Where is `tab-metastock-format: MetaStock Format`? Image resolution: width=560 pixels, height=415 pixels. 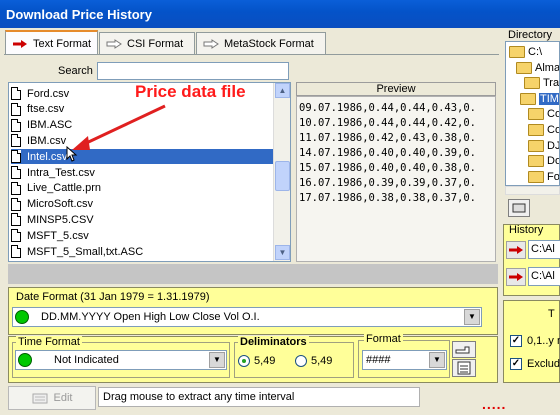 tab-metastock-format: MetaStock Format is located at coordinates (261, 43).